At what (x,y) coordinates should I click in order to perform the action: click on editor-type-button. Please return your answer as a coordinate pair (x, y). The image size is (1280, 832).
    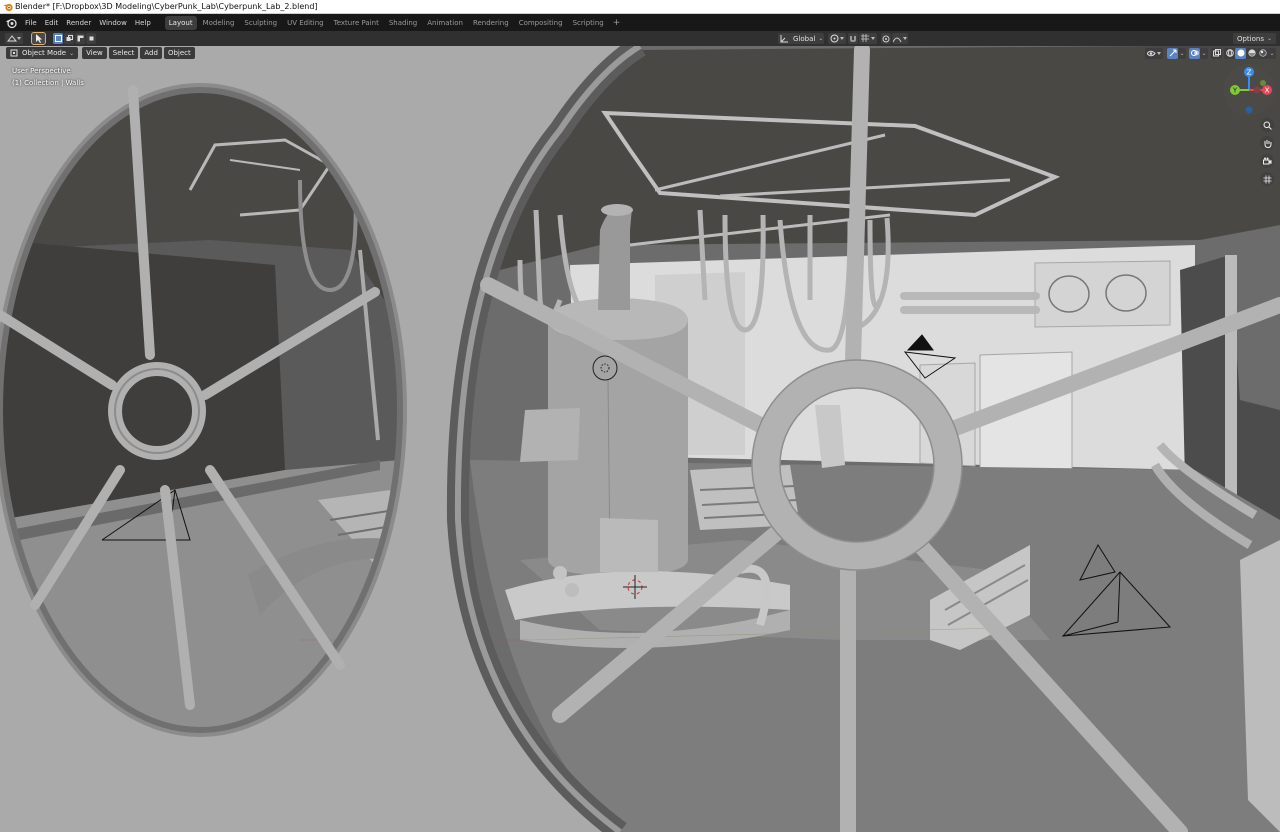
    Looking at the image, I should click on (14, 38).